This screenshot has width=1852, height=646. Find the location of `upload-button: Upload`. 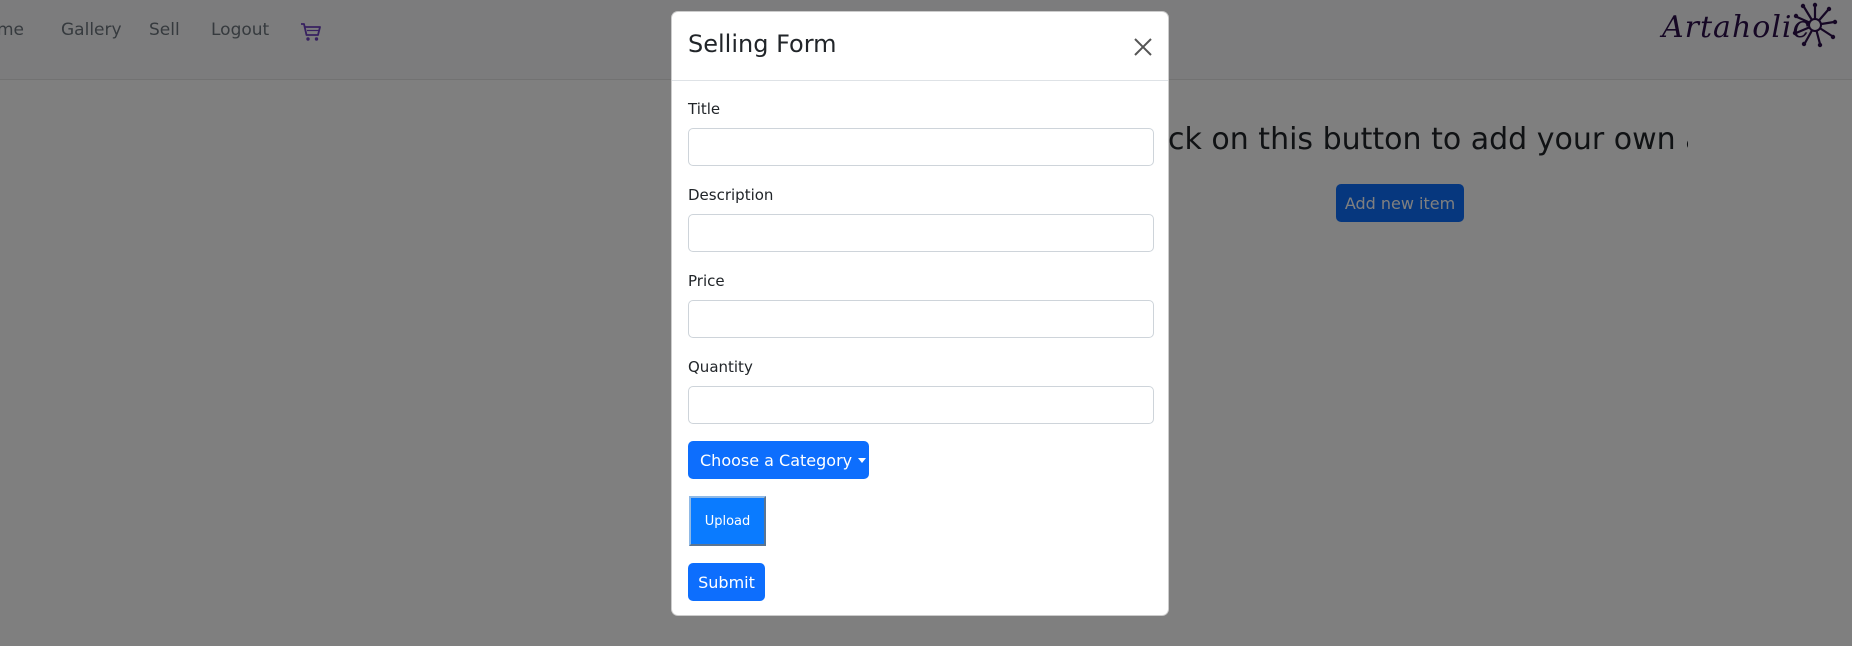

upload-button: Upload is located at coordinates (727, 521).